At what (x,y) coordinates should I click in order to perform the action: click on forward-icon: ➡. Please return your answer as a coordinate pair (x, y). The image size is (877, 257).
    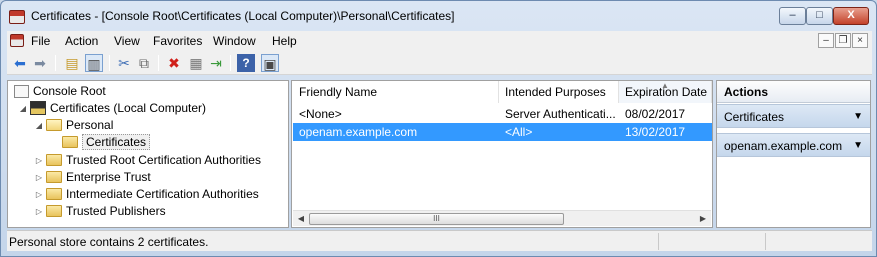
    Looking at the image, I should click on (40, 63).